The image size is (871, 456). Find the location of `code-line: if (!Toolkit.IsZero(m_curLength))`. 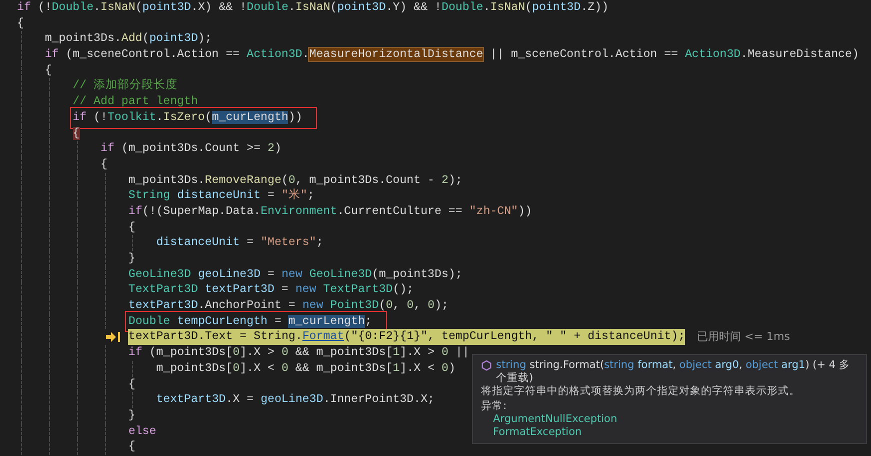

code-line: if (!Toolkit.IsZero(m_curLength)) is located at coordinates (193, 118).